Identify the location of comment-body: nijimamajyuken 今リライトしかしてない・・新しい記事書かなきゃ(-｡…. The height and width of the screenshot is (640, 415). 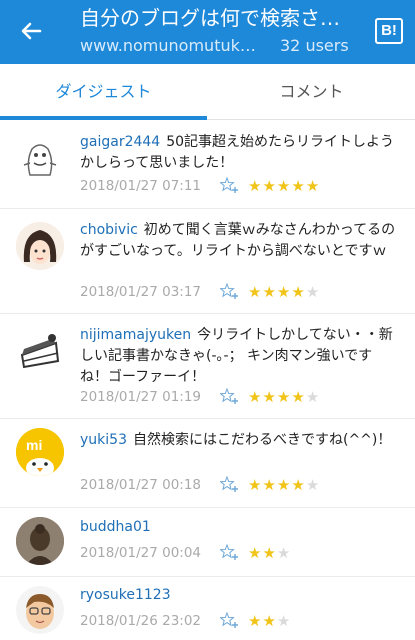
(239, 356).